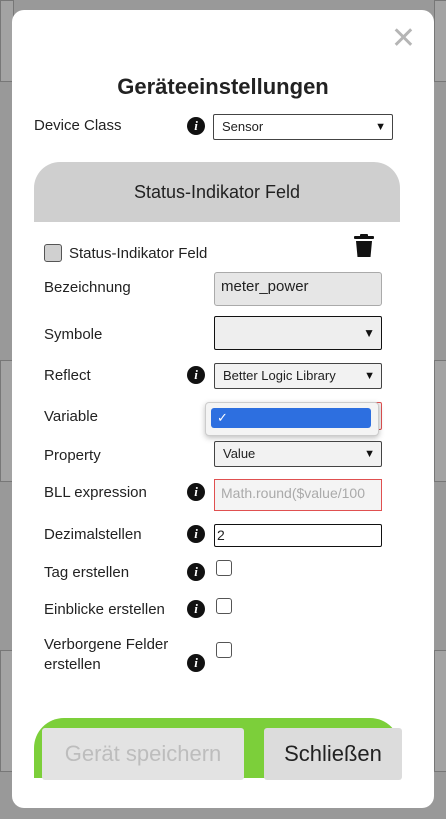  What do you see at coordinates (364, 246) in the screenshot?
I see `trash-icon` at bounding box center [364, 246].